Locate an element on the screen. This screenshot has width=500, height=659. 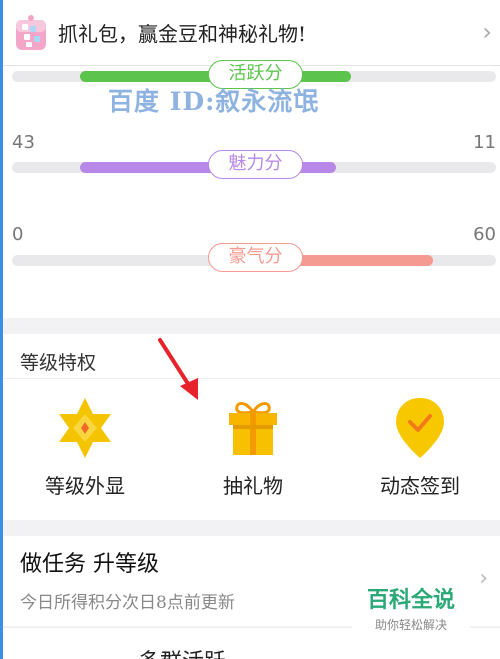
group-activity-label: 多群活跃 is located at coordinates (182, 651).